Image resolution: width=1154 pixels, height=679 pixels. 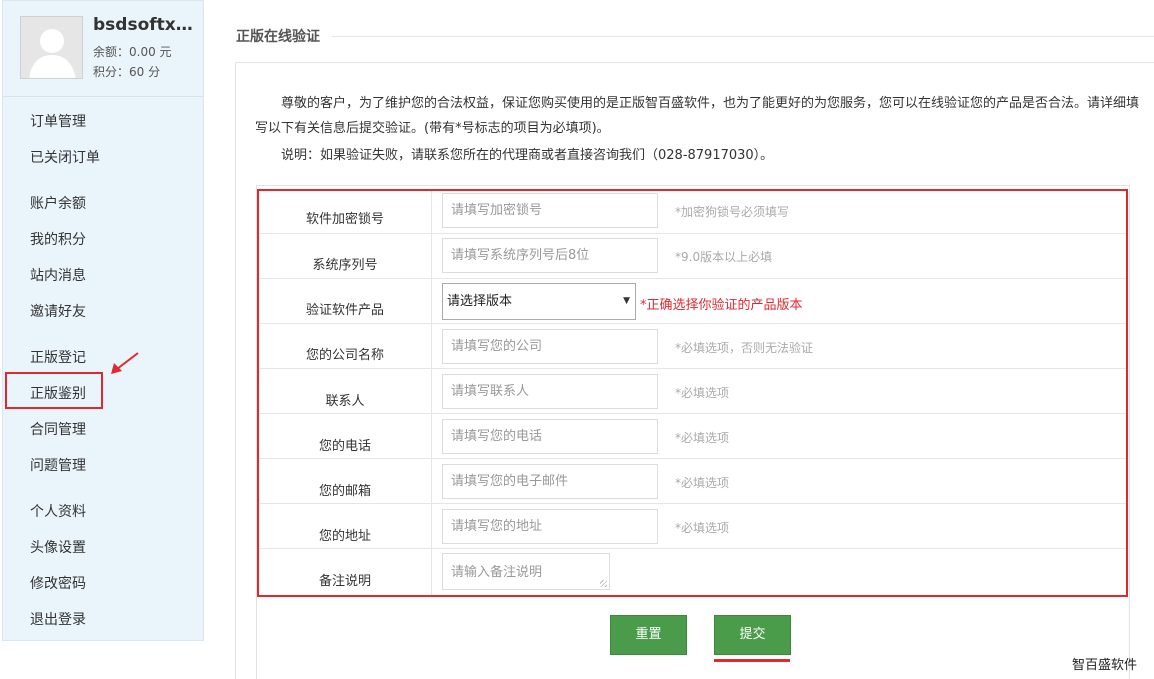 I want to click on highlight-box, so click(x=54, y=390).